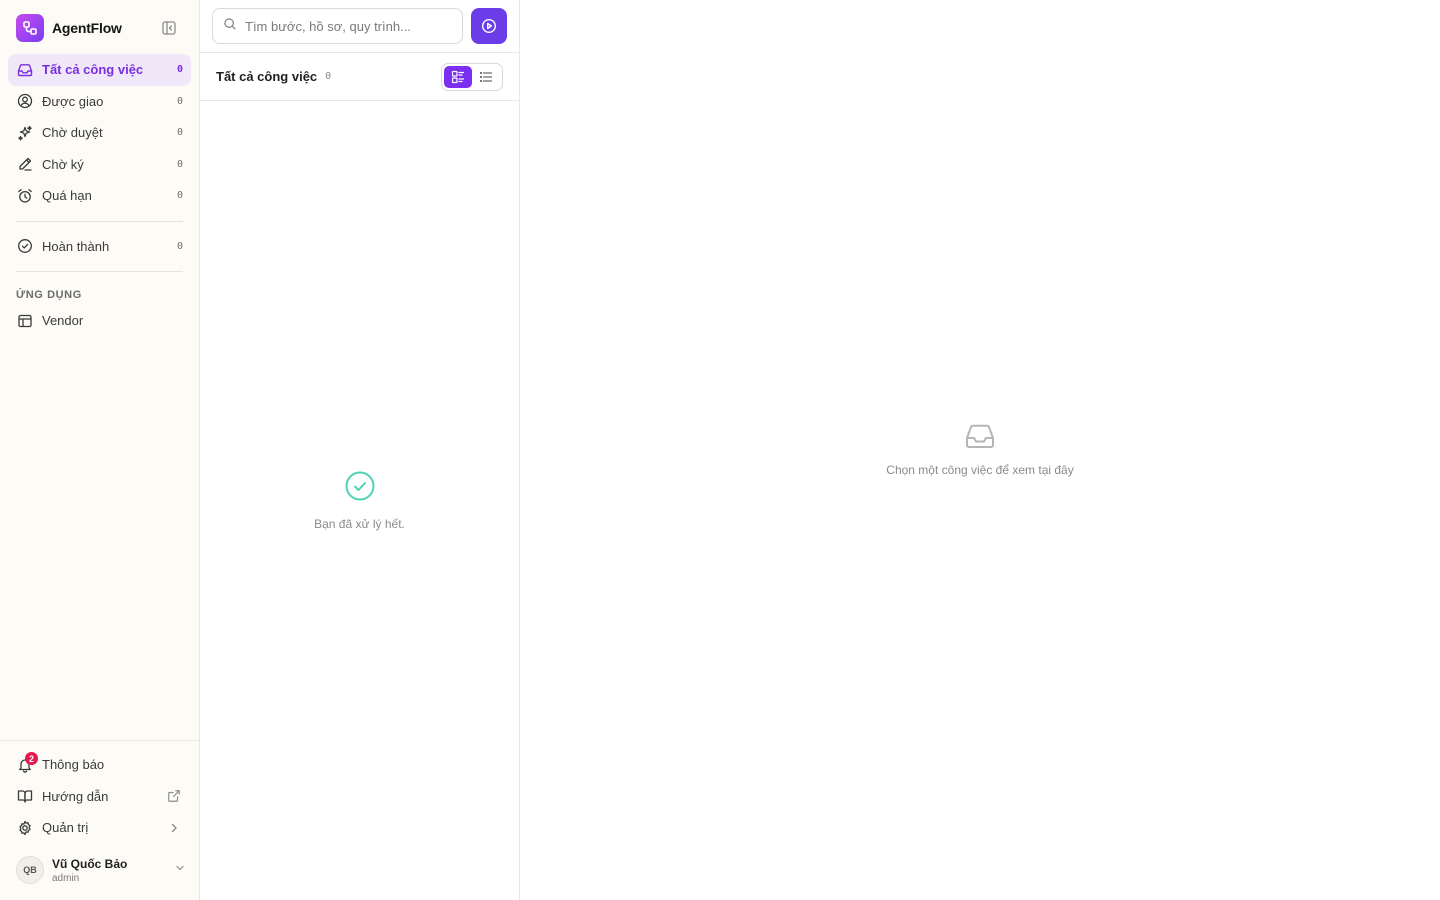  I want to click on nav-item-completed: Hoàn thành 0, so click(99, 247).